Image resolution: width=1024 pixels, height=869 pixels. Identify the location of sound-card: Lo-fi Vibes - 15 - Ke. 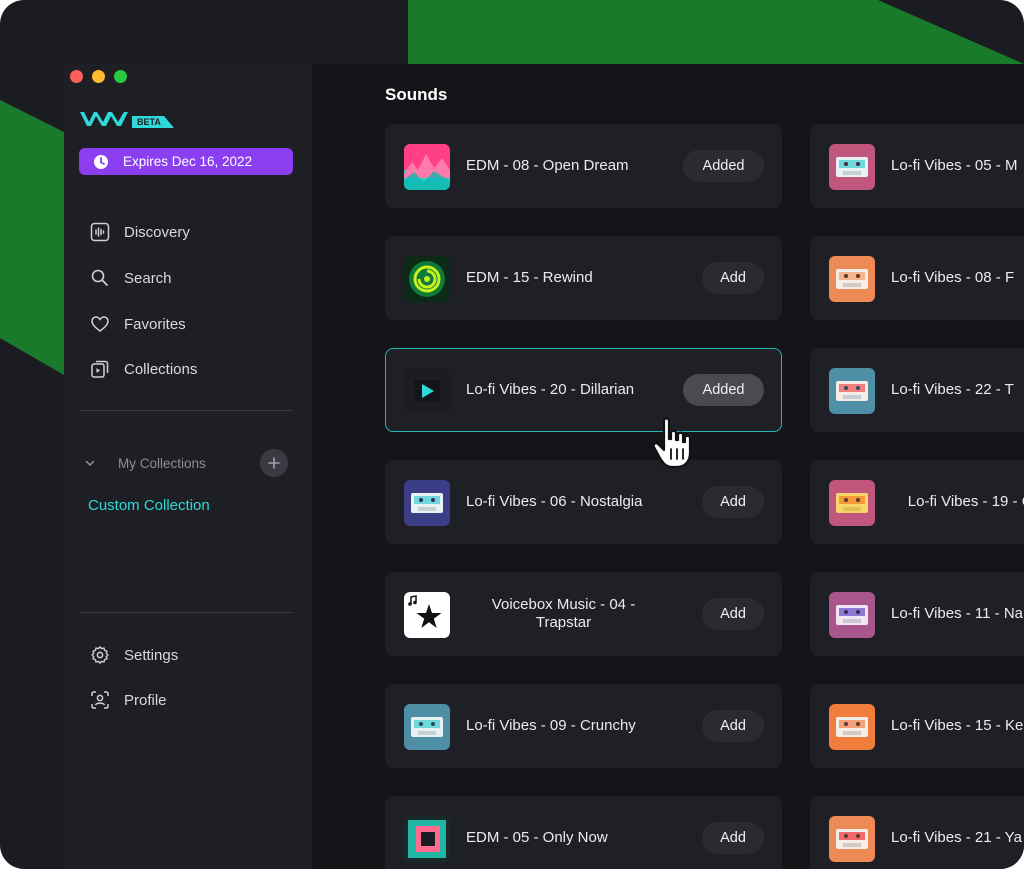
(917, 726).